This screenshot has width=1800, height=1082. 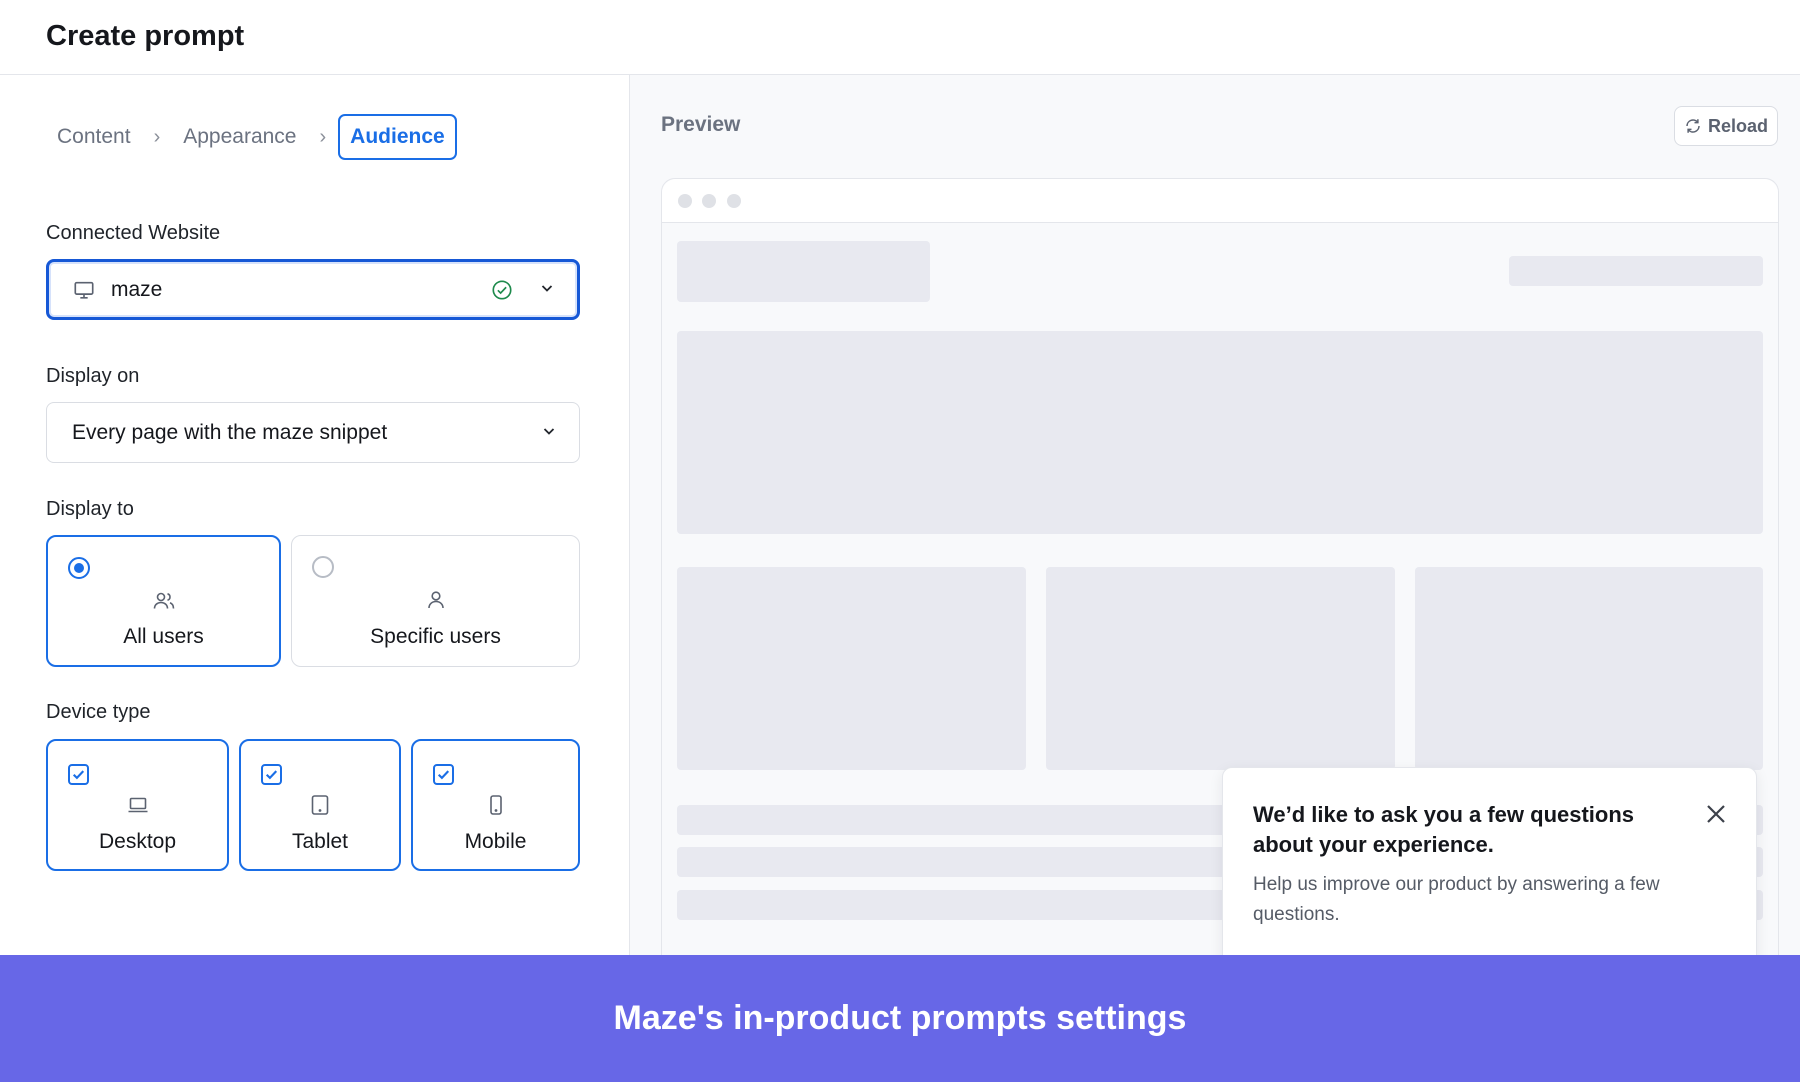 I want to click on browser-titlebar, so click(x=1220, y=201).